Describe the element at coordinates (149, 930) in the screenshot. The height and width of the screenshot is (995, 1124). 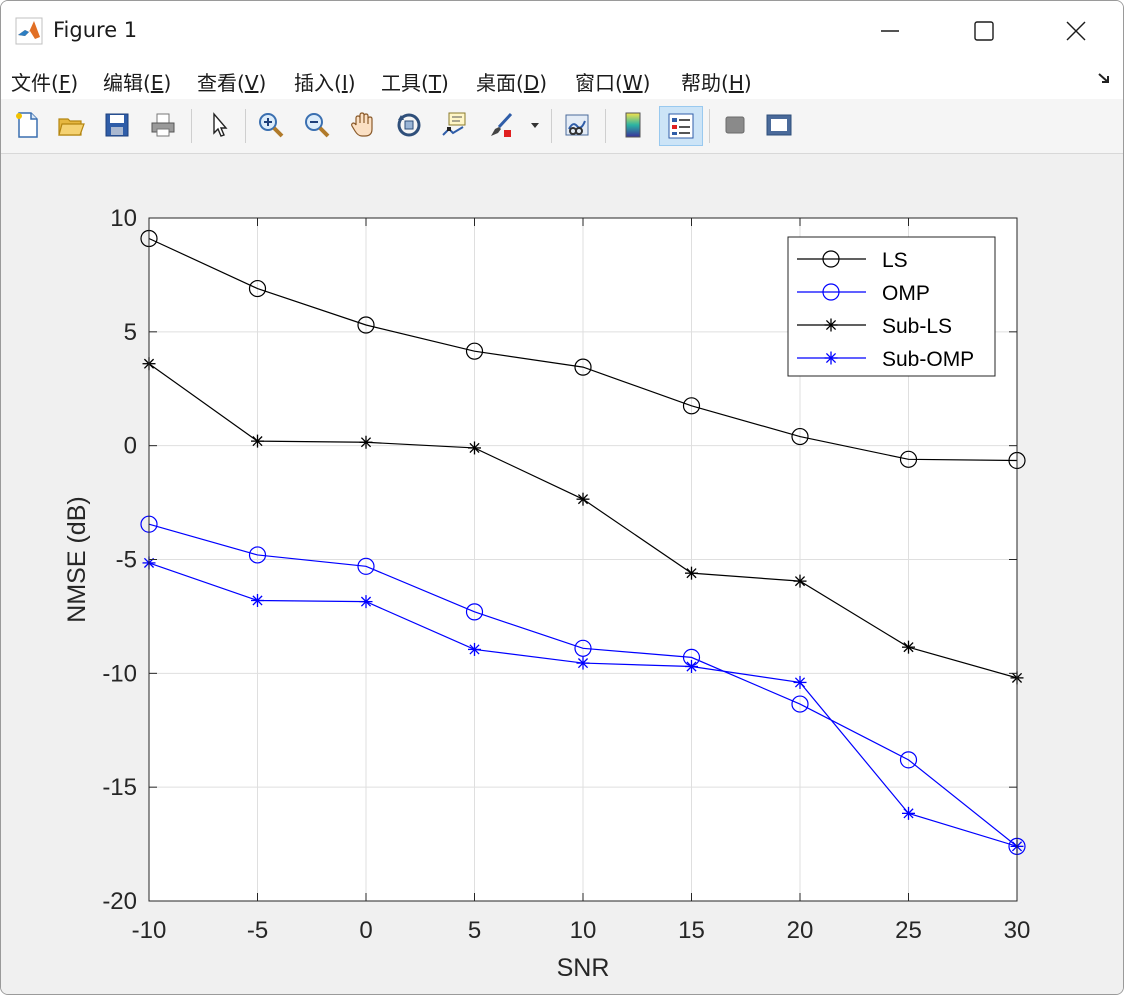
I see `x-tick-label: -10` at that location.